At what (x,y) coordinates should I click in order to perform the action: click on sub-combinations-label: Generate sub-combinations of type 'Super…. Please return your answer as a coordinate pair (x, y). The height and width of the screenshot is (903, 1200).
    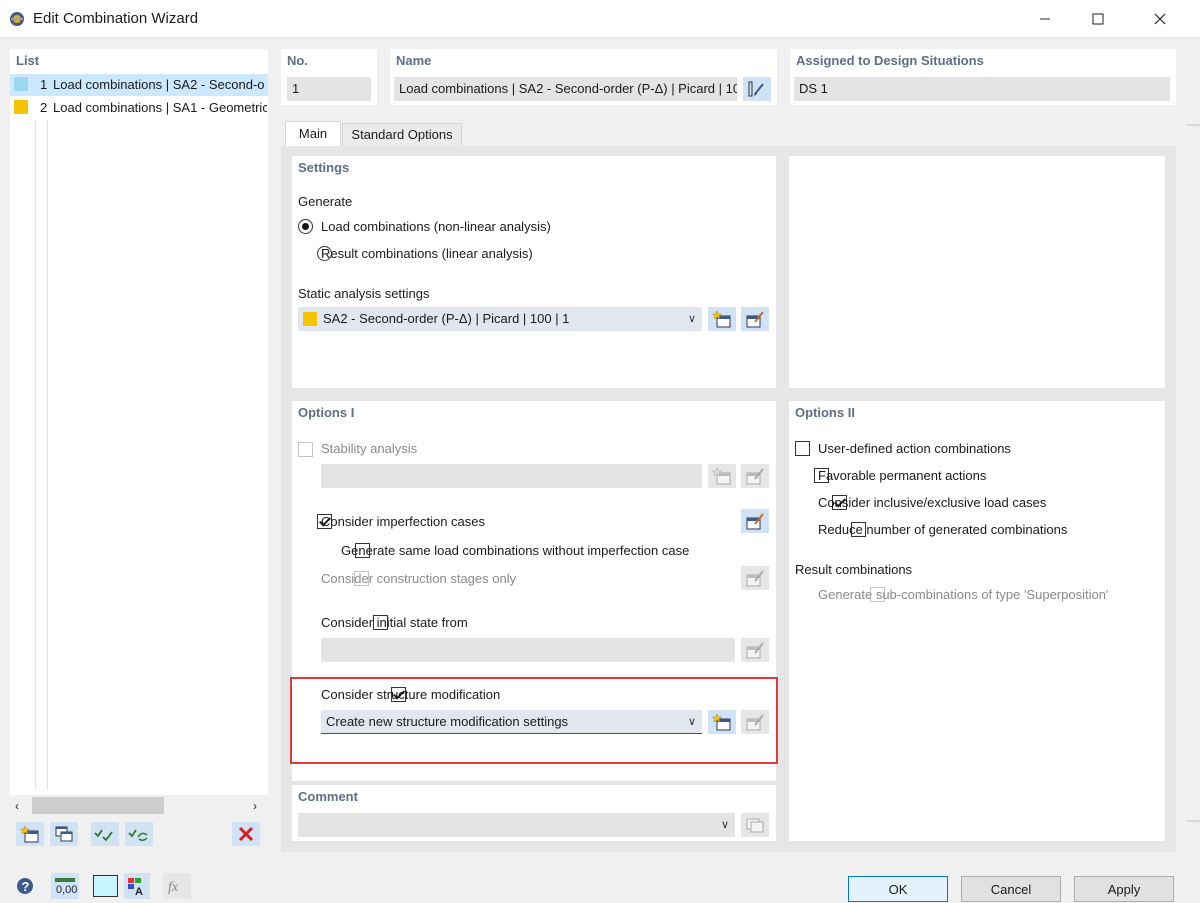
    Looking at the image, I should click on (963, 594).